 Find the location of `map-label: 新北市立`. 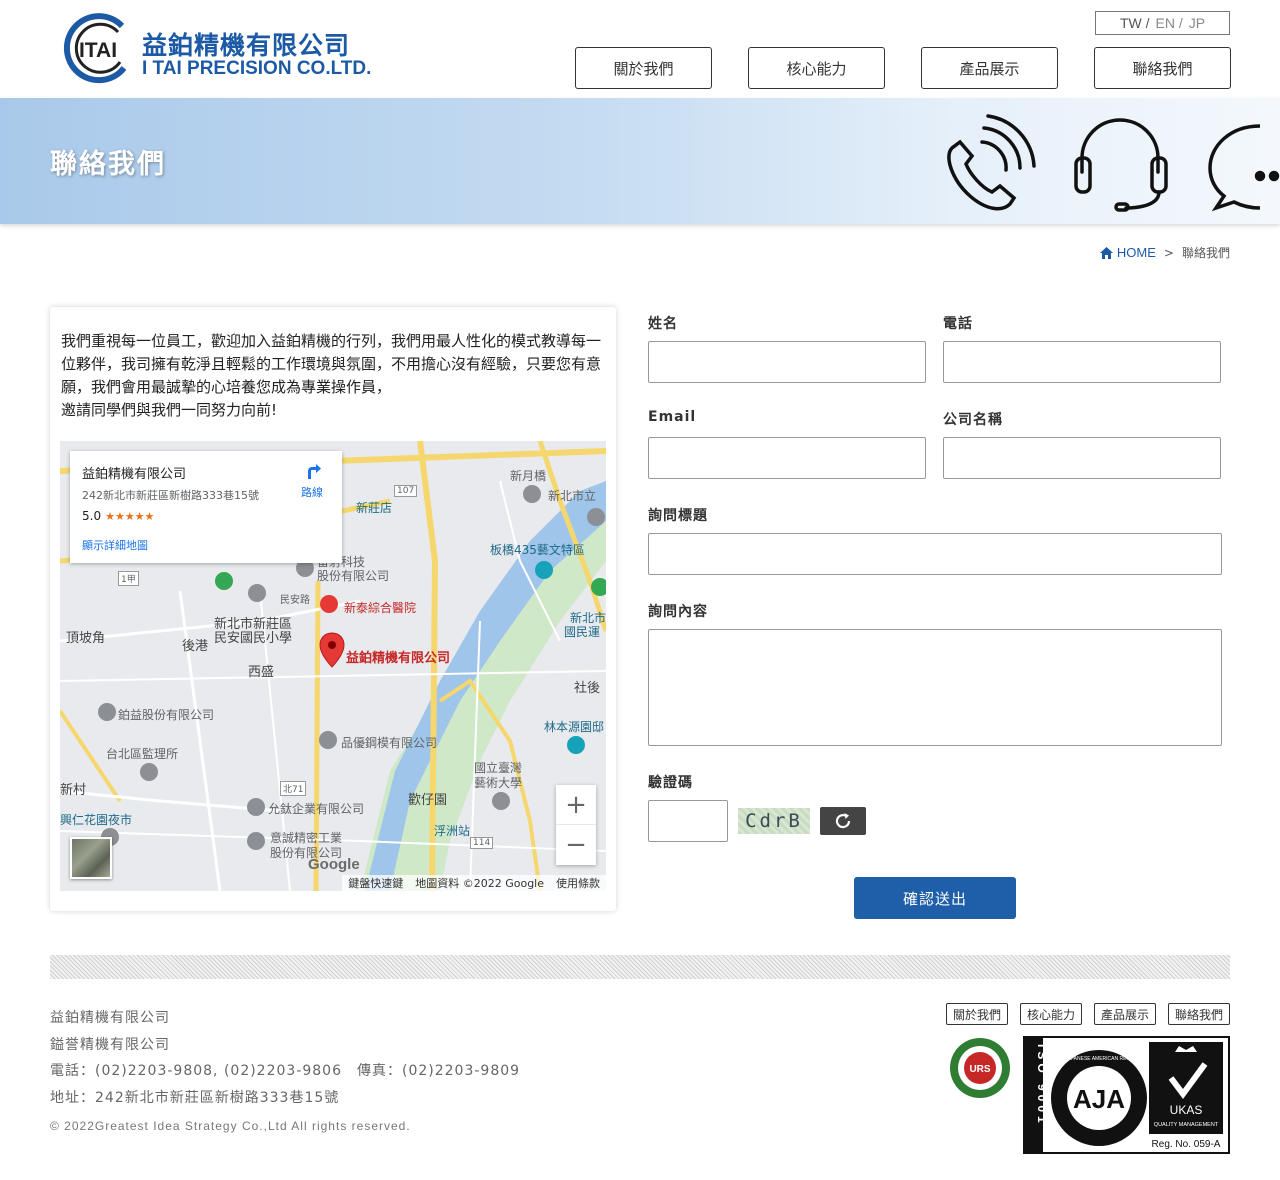

map-label: 新北市立 is located at coordinates (572, 496).